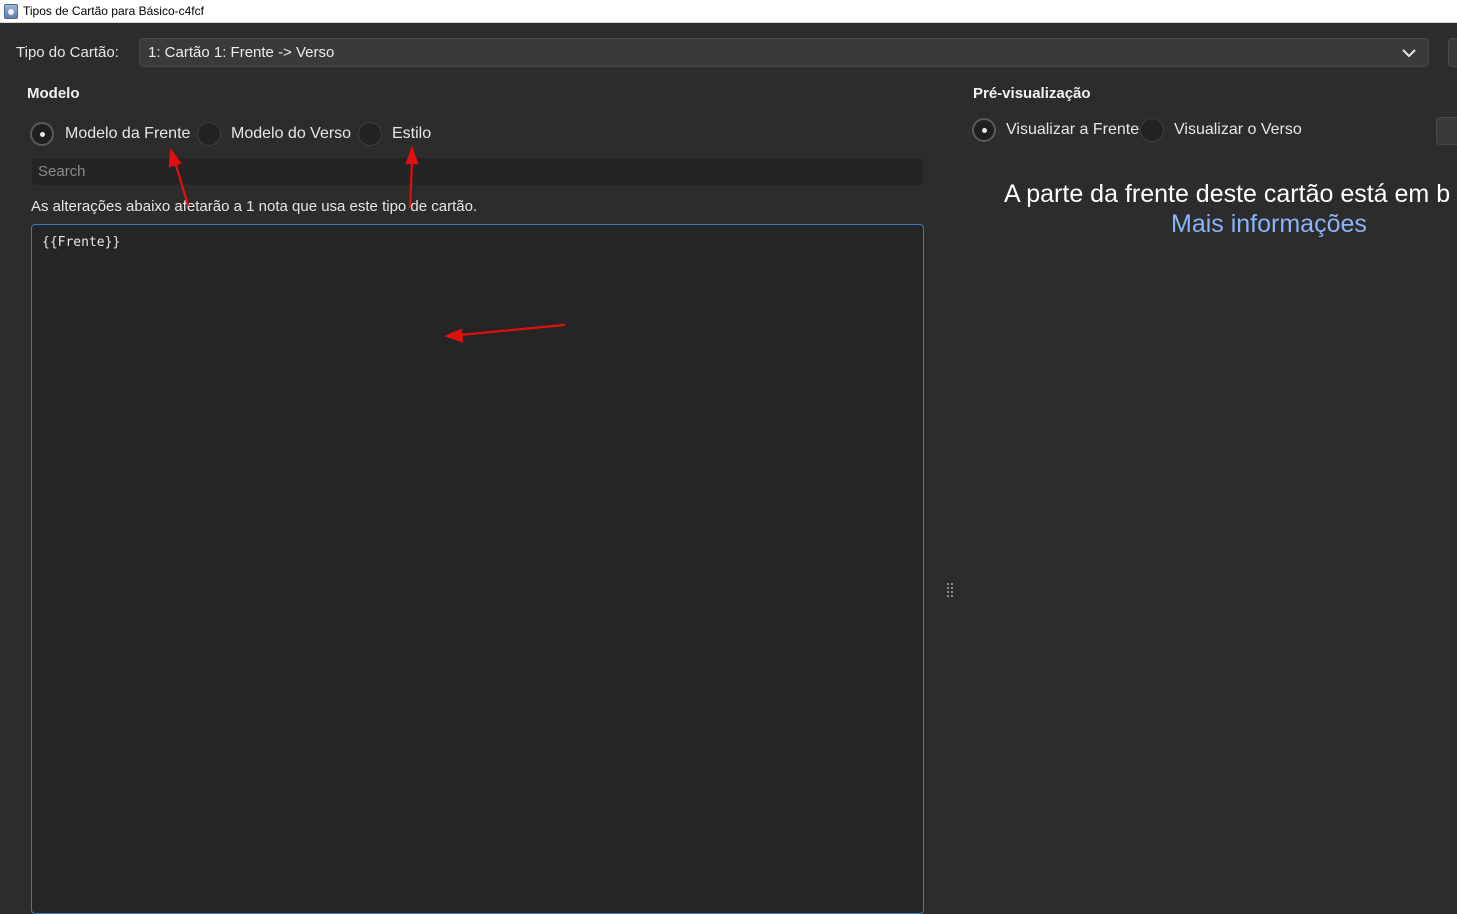  Describe the element at coordinates (127, 134) in the screenshot. I see `front-template-label: Modelo da Frente` at that location.